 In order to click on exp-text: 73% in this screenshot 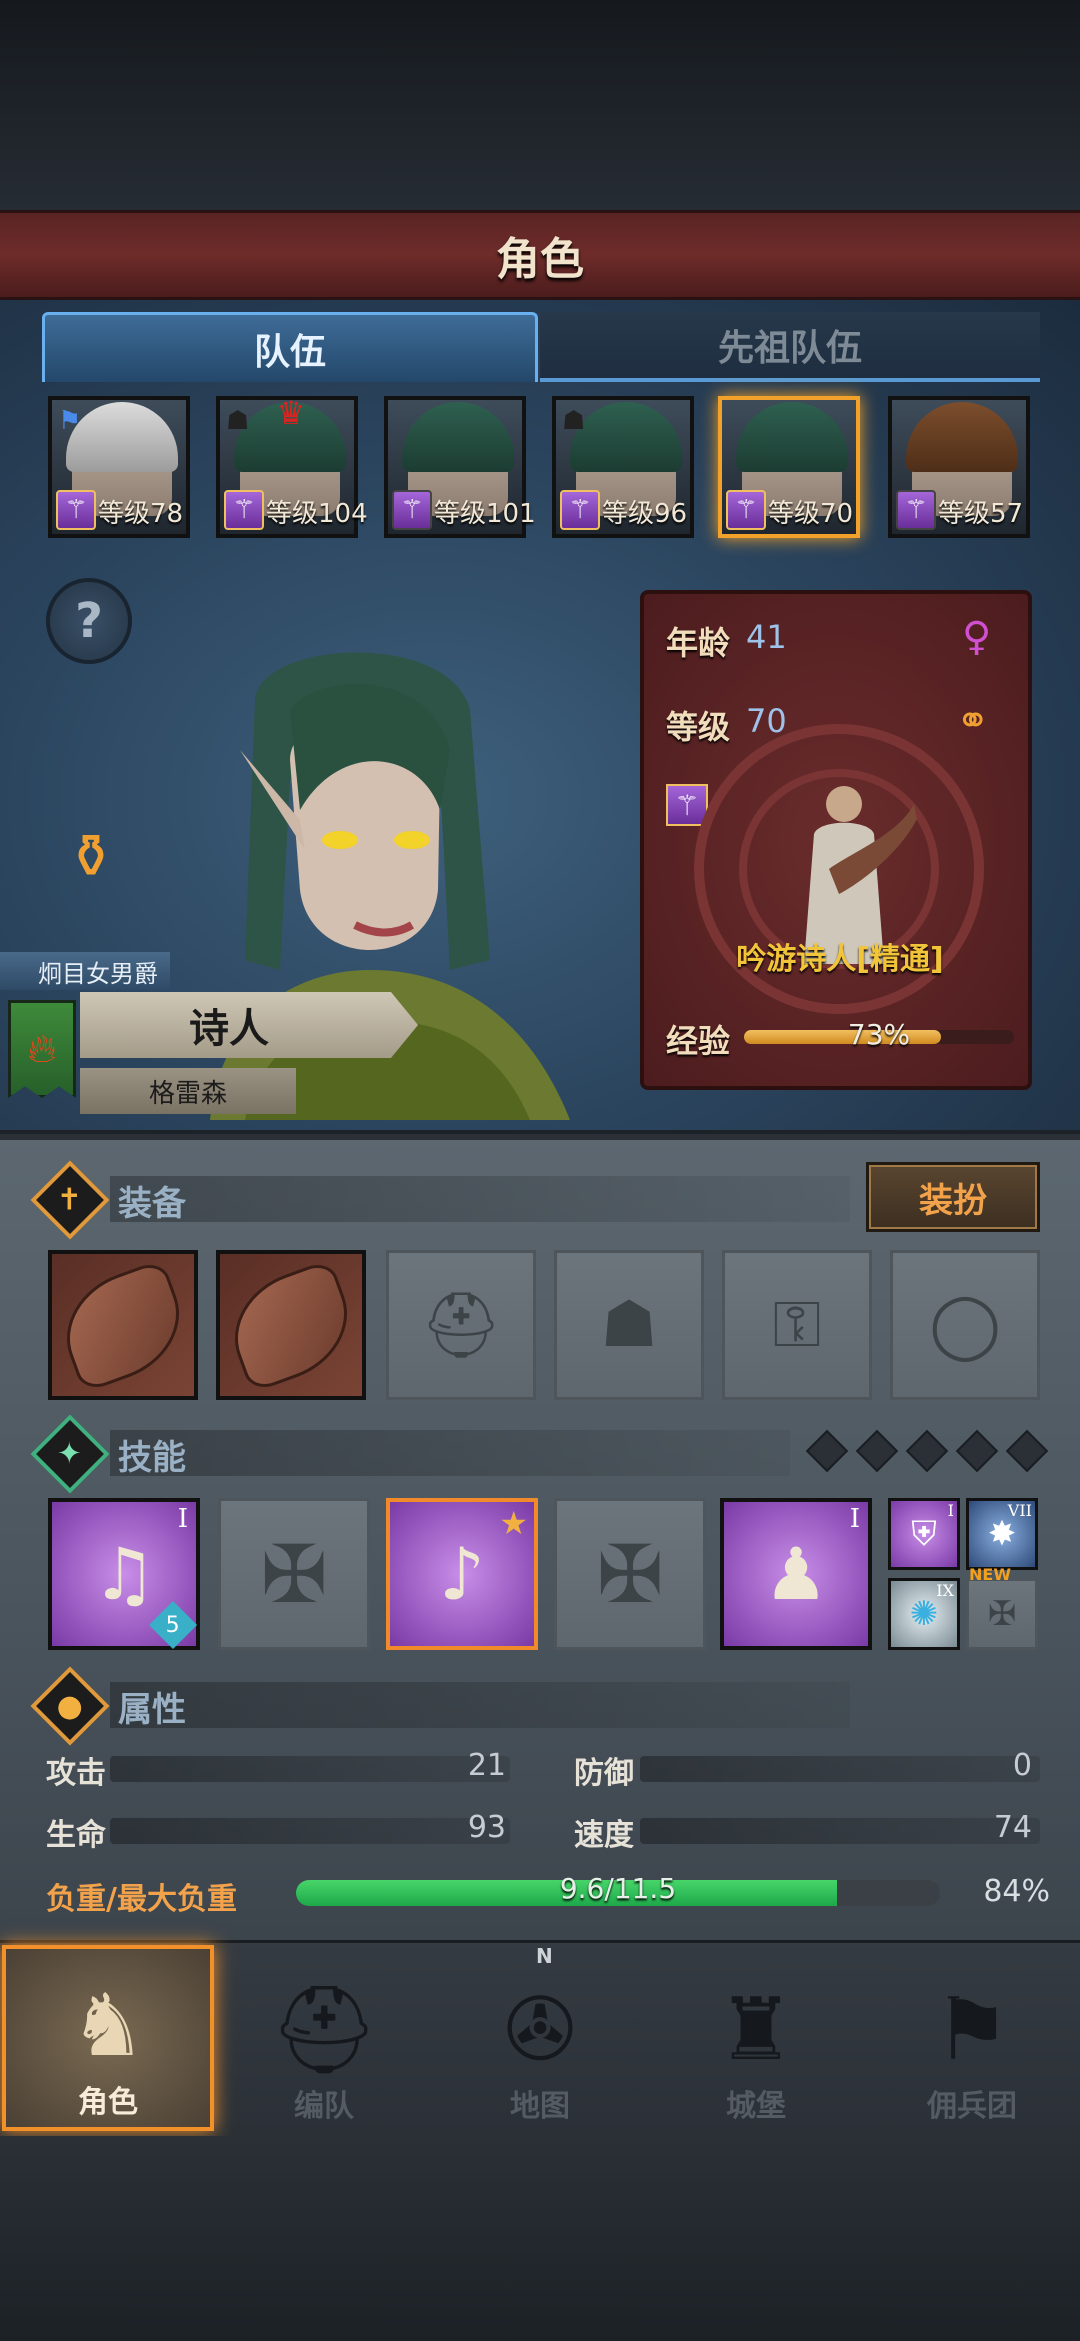, I will do `click(879, 1034)`.